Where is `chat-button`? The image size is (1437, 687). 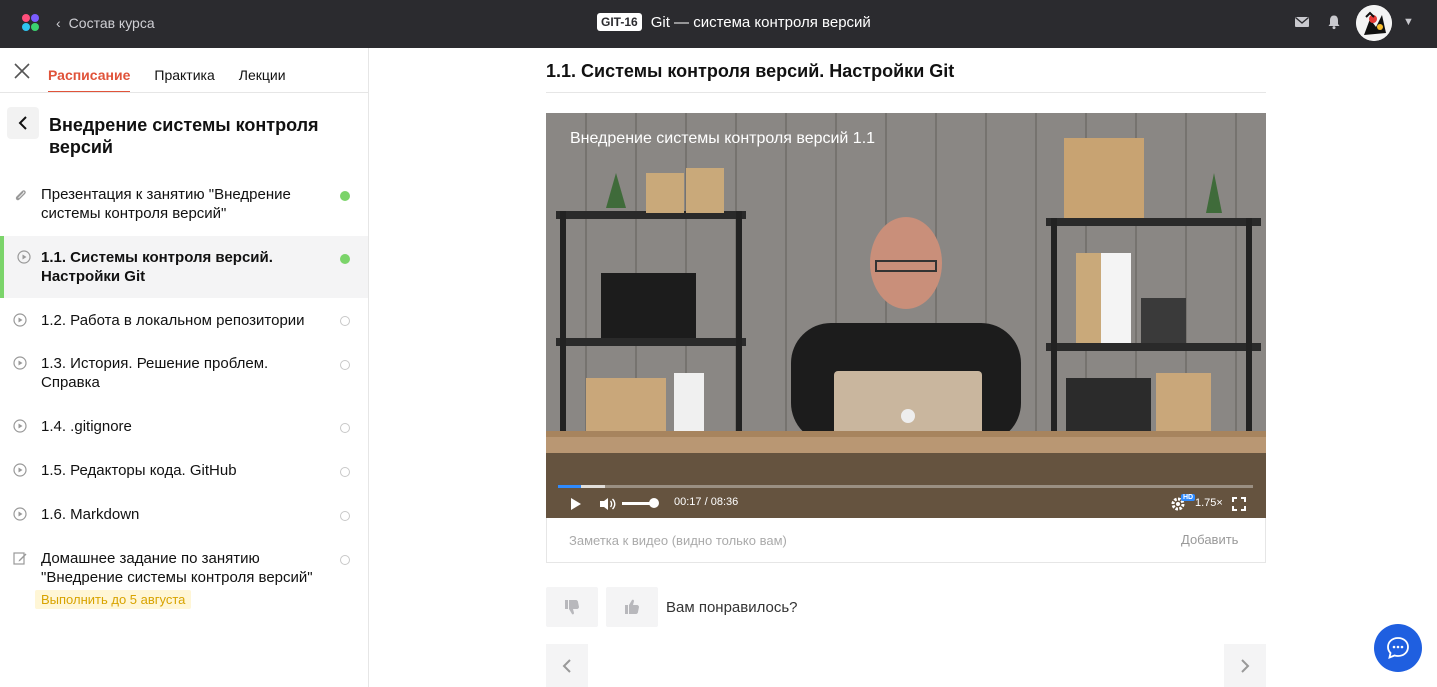 chat-button is located at coordinates (1398, 648).